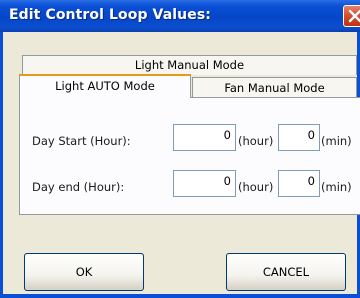 This screenshot has width=360, height=298. I want to click on tab-light-manual-mode: Light Manual Mode, so click(189, 65).